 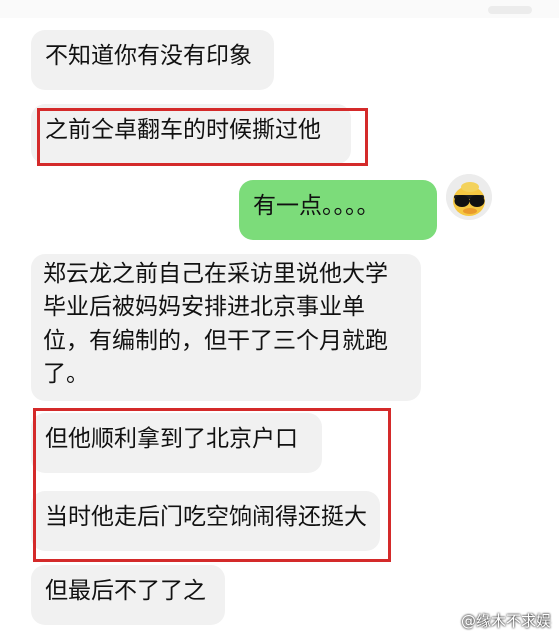 I want to click on avatar, so click(x=469, y=197).